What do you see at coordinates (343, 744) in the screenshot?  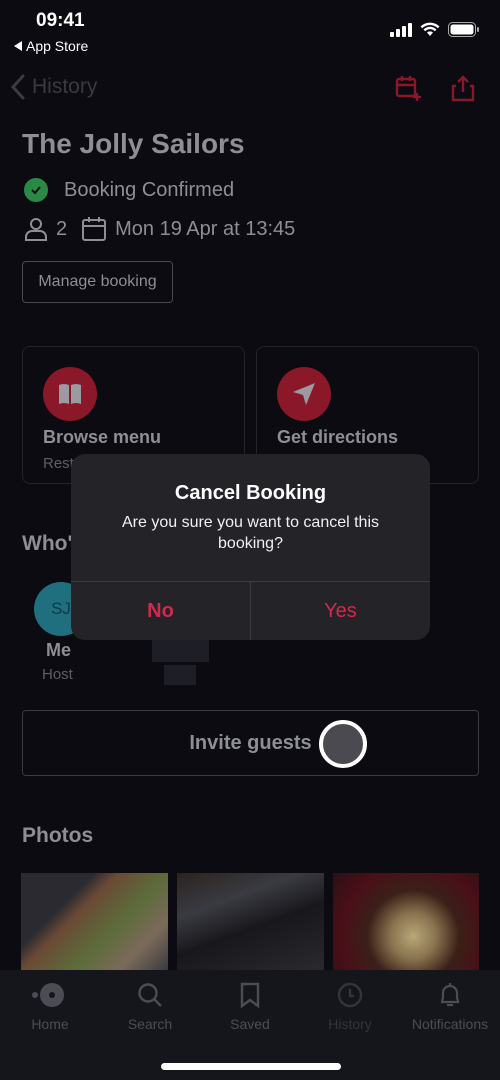 I see `touch-indicator` at bounding box center [343, 744].